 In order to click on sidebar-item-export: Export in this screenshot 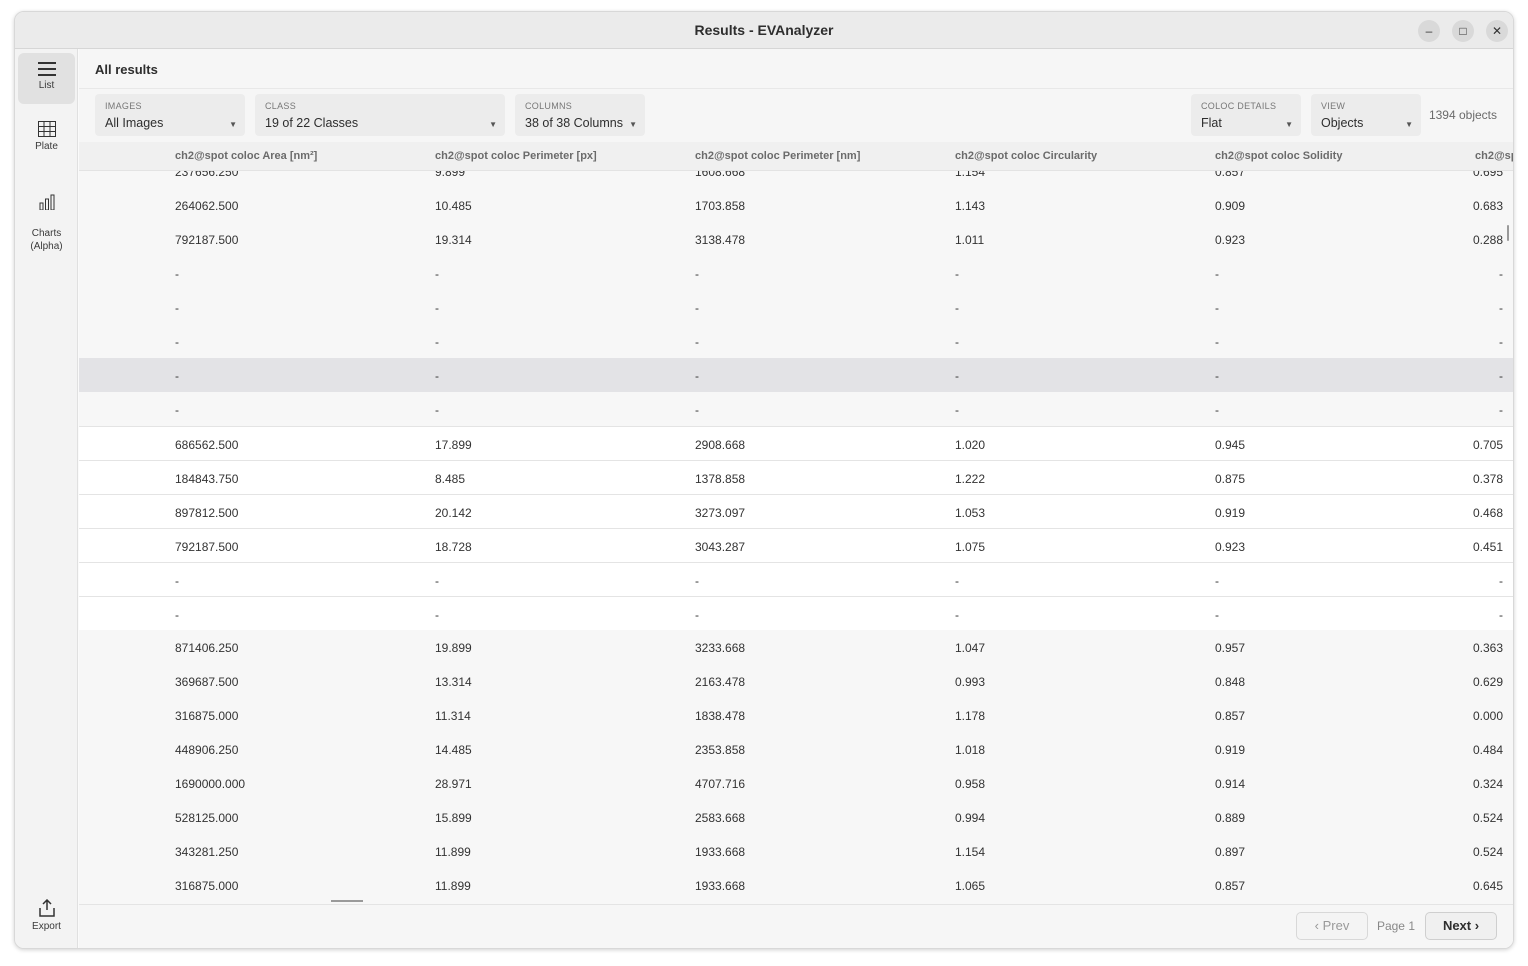, I will do `click(46, 923)`.